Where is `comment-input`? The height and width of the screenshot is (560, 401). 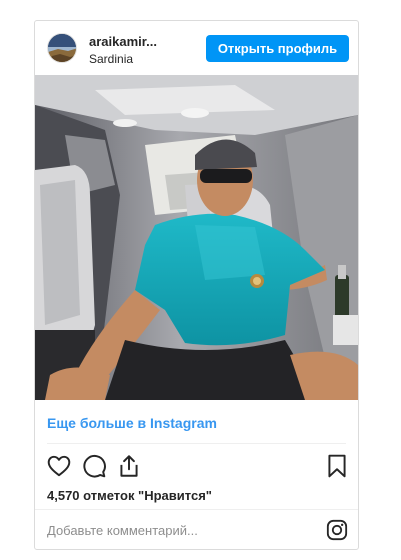 comment-input is located at coordinates (177, 530).